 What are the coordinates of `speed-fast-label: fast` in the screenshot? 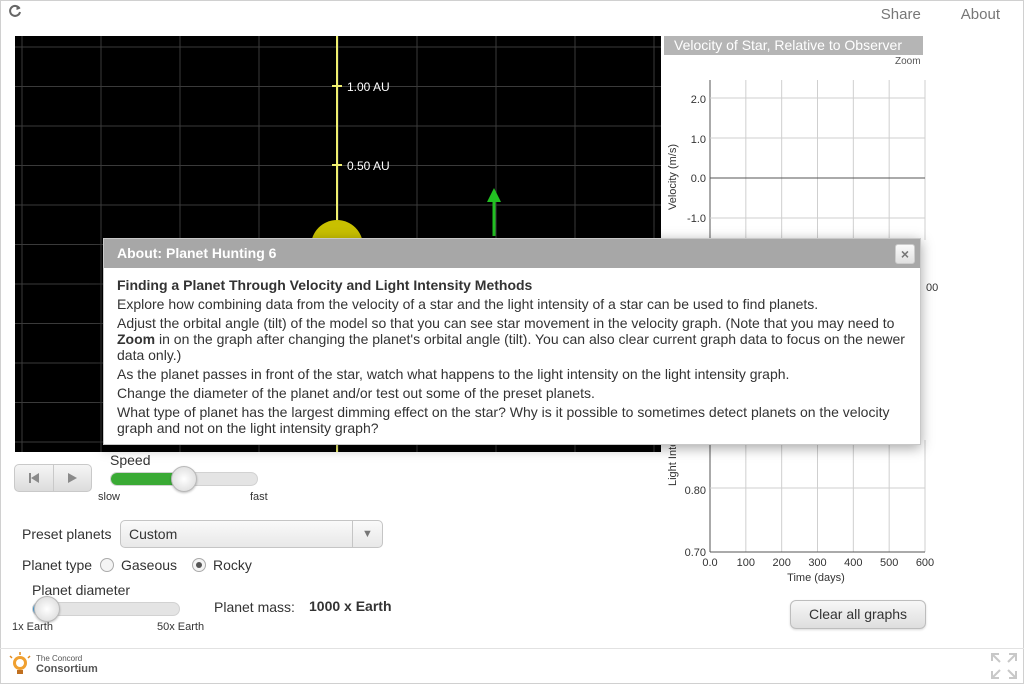 It's located at (259, 497).